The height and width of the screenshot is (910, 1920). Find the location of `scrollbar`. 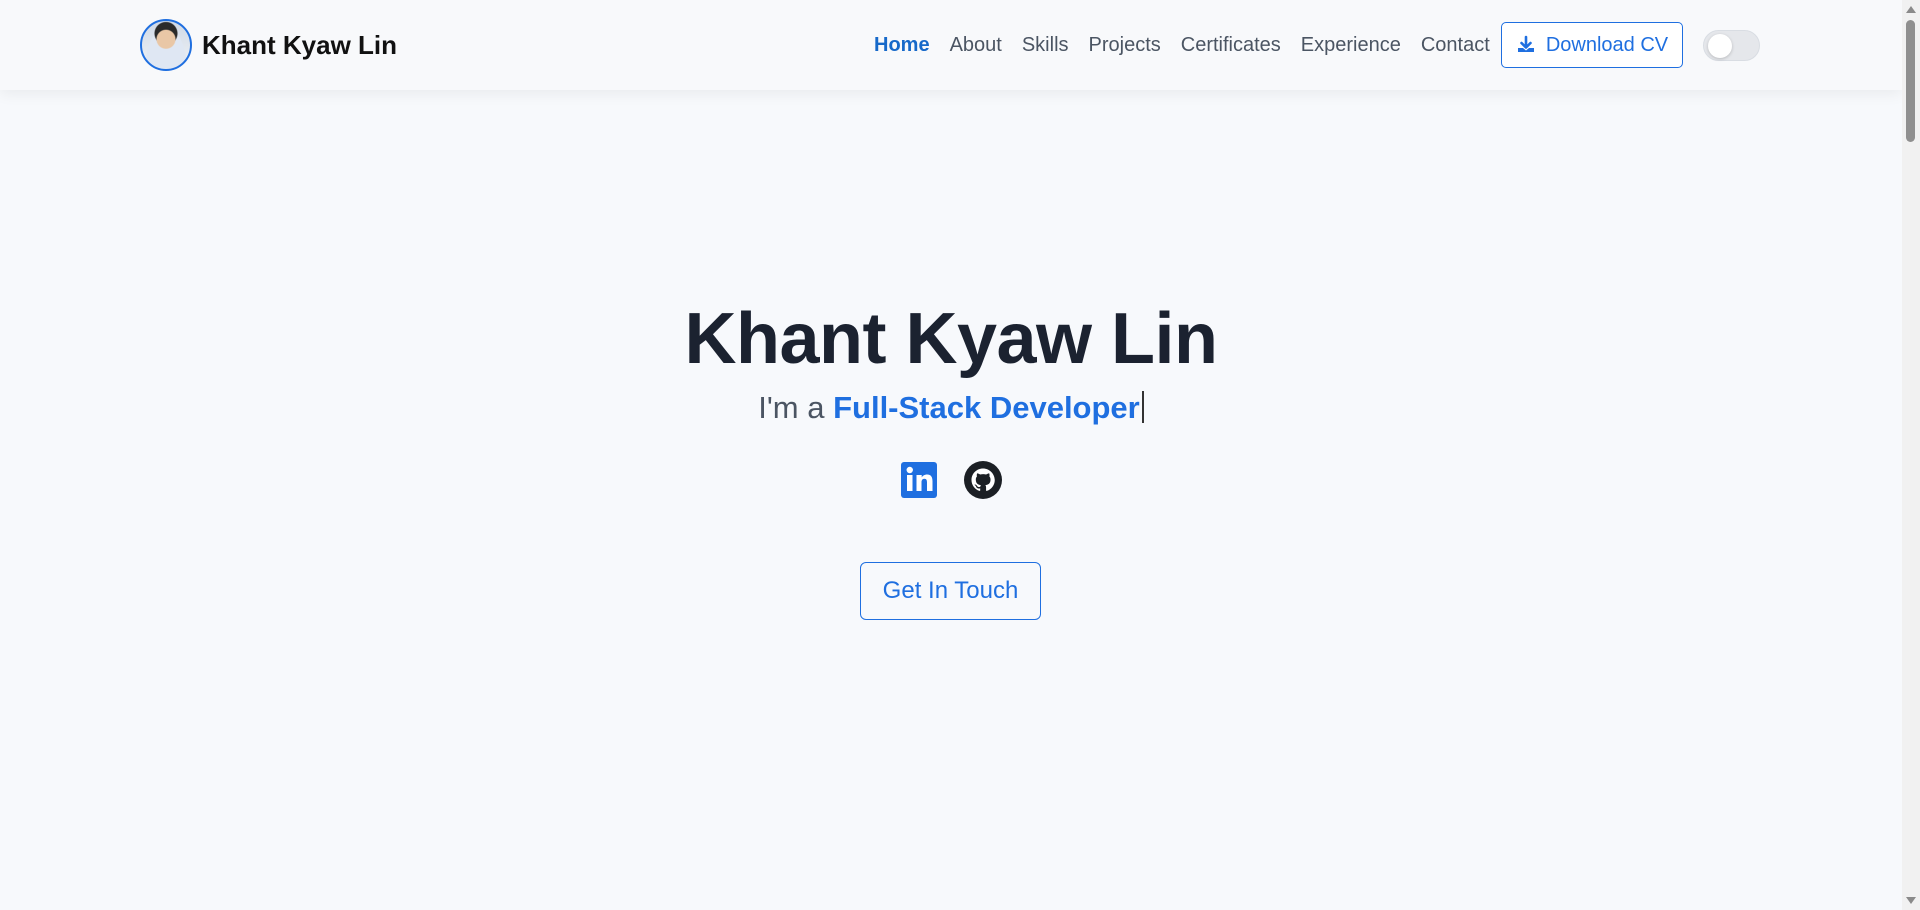

scrollbar is located at coordinates (1911, 455).